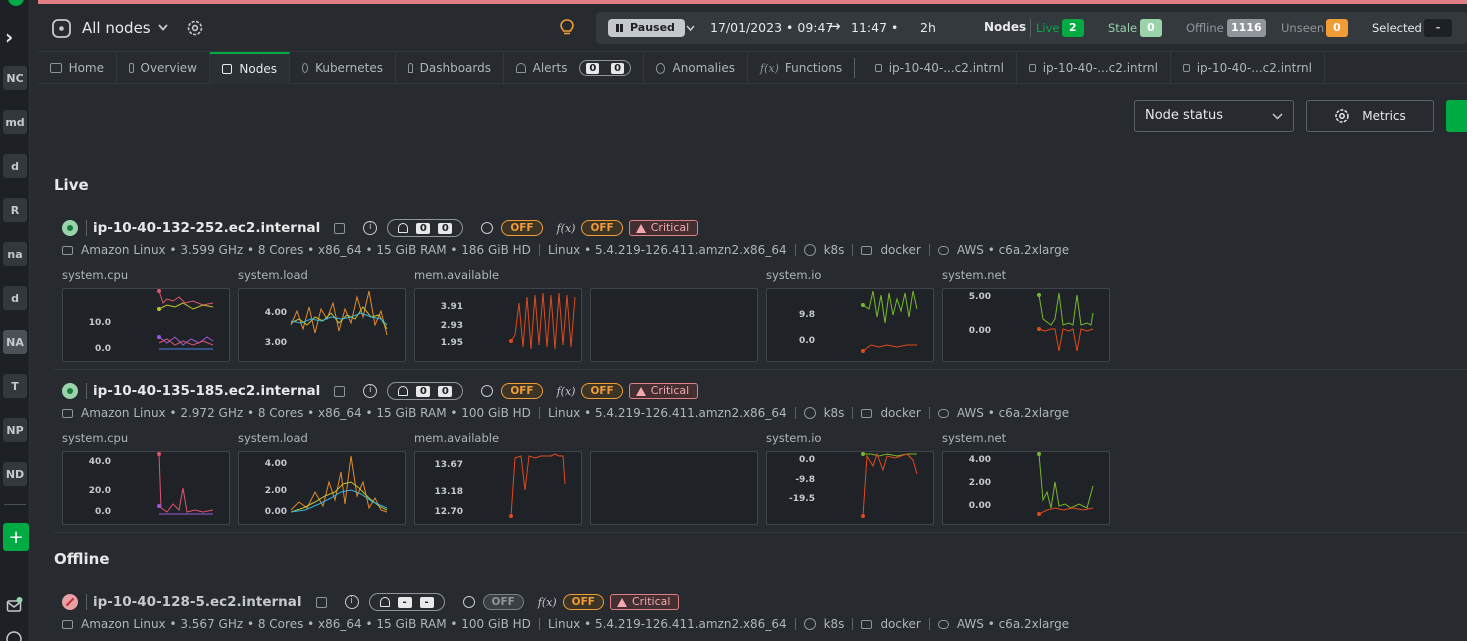  I want to click on y-tick: 2.00, so click(980, 483).